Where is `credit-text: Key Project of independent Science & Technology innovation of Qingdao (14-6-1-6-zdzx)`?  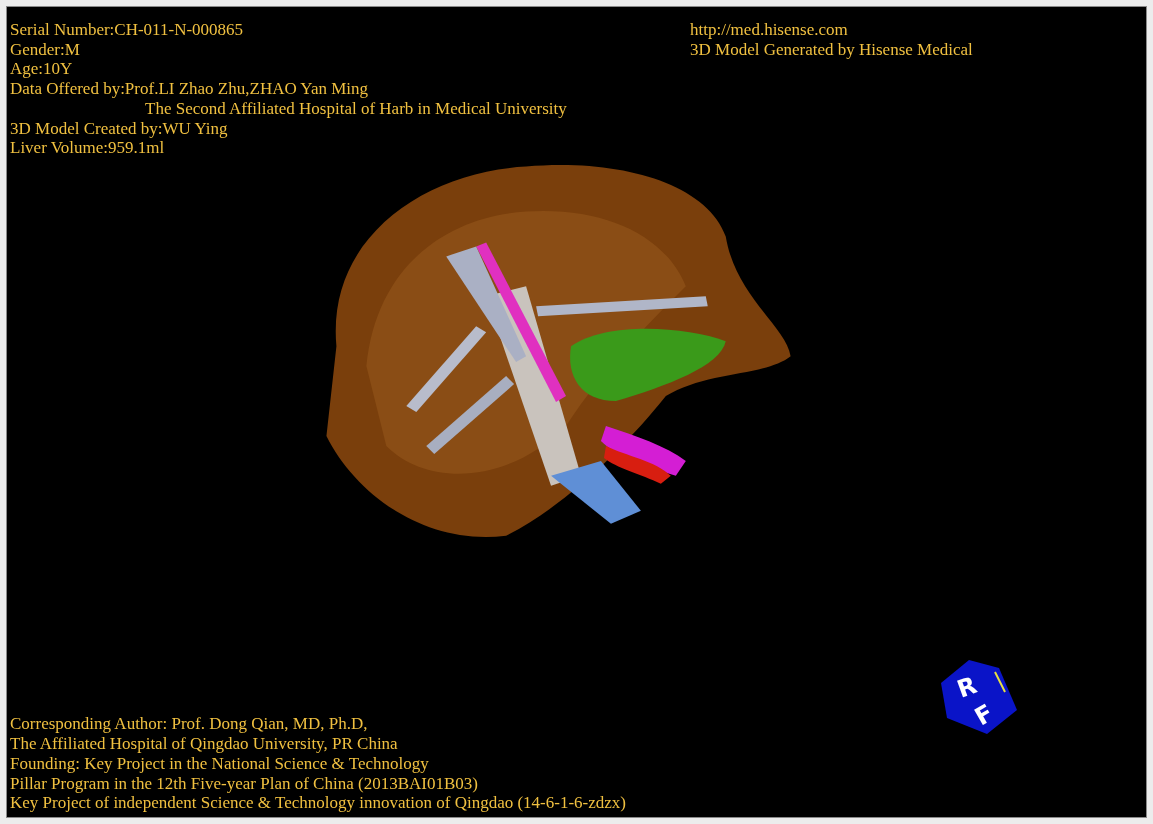
credit-text: Key Project of independent Science & Technology innovation of Qingdao (14-6-1-6-zdzx) is located at coordinates (318, 803).